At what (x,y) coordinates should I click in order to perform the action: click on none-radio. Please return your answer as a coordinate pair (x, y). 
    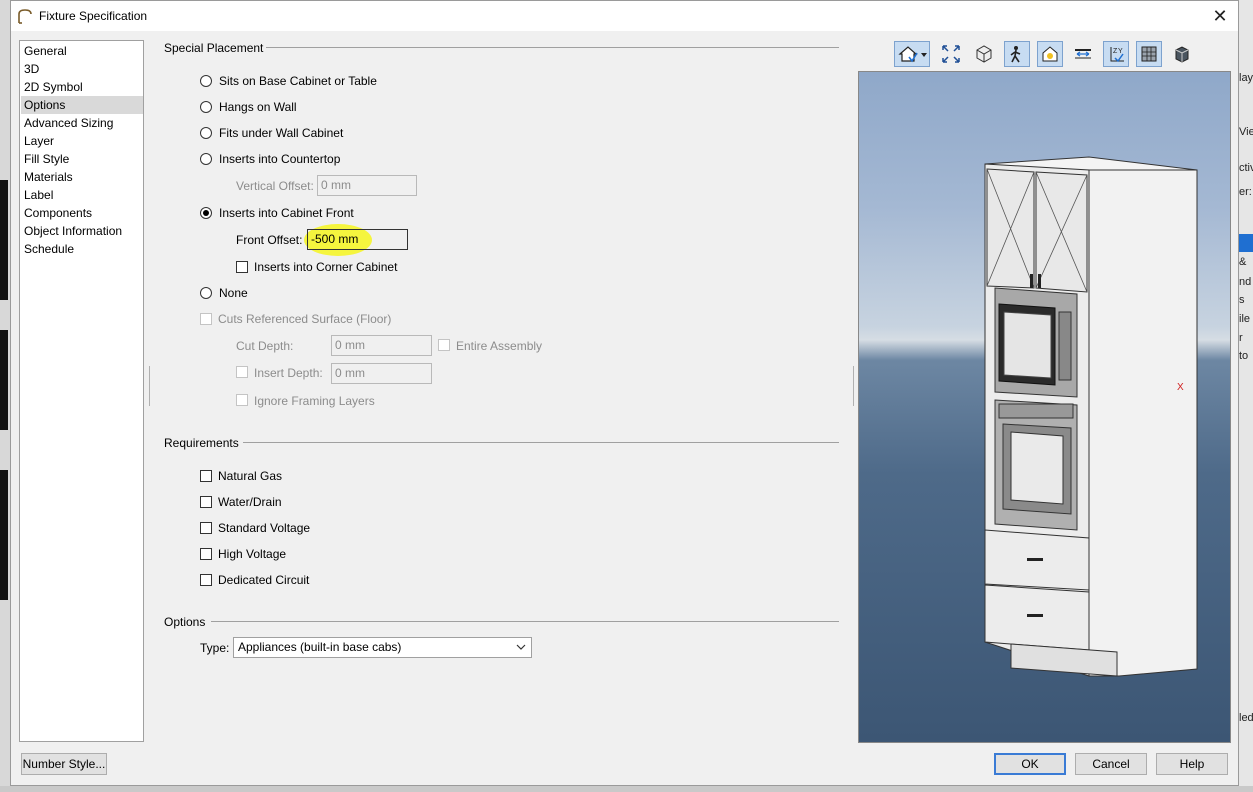
    Looking at the image, I should click on (206, 293).